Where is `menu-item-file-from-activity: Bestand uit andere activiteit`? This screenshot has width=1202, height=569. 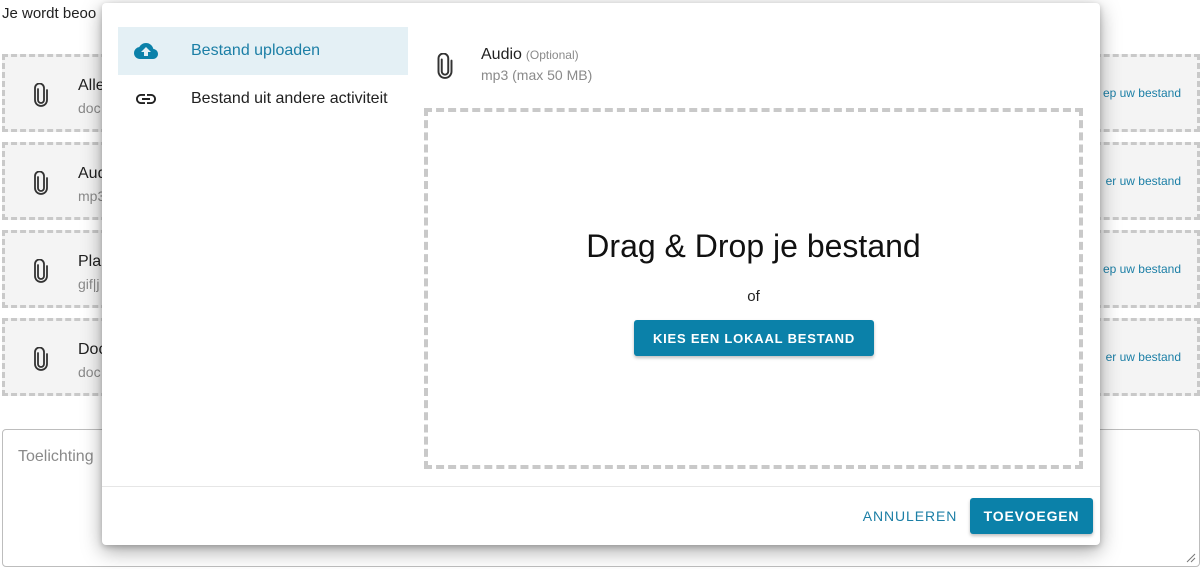
menu-item-file-from-activity: Bestand uit andere activiteit is located at coordinates (263, 99).